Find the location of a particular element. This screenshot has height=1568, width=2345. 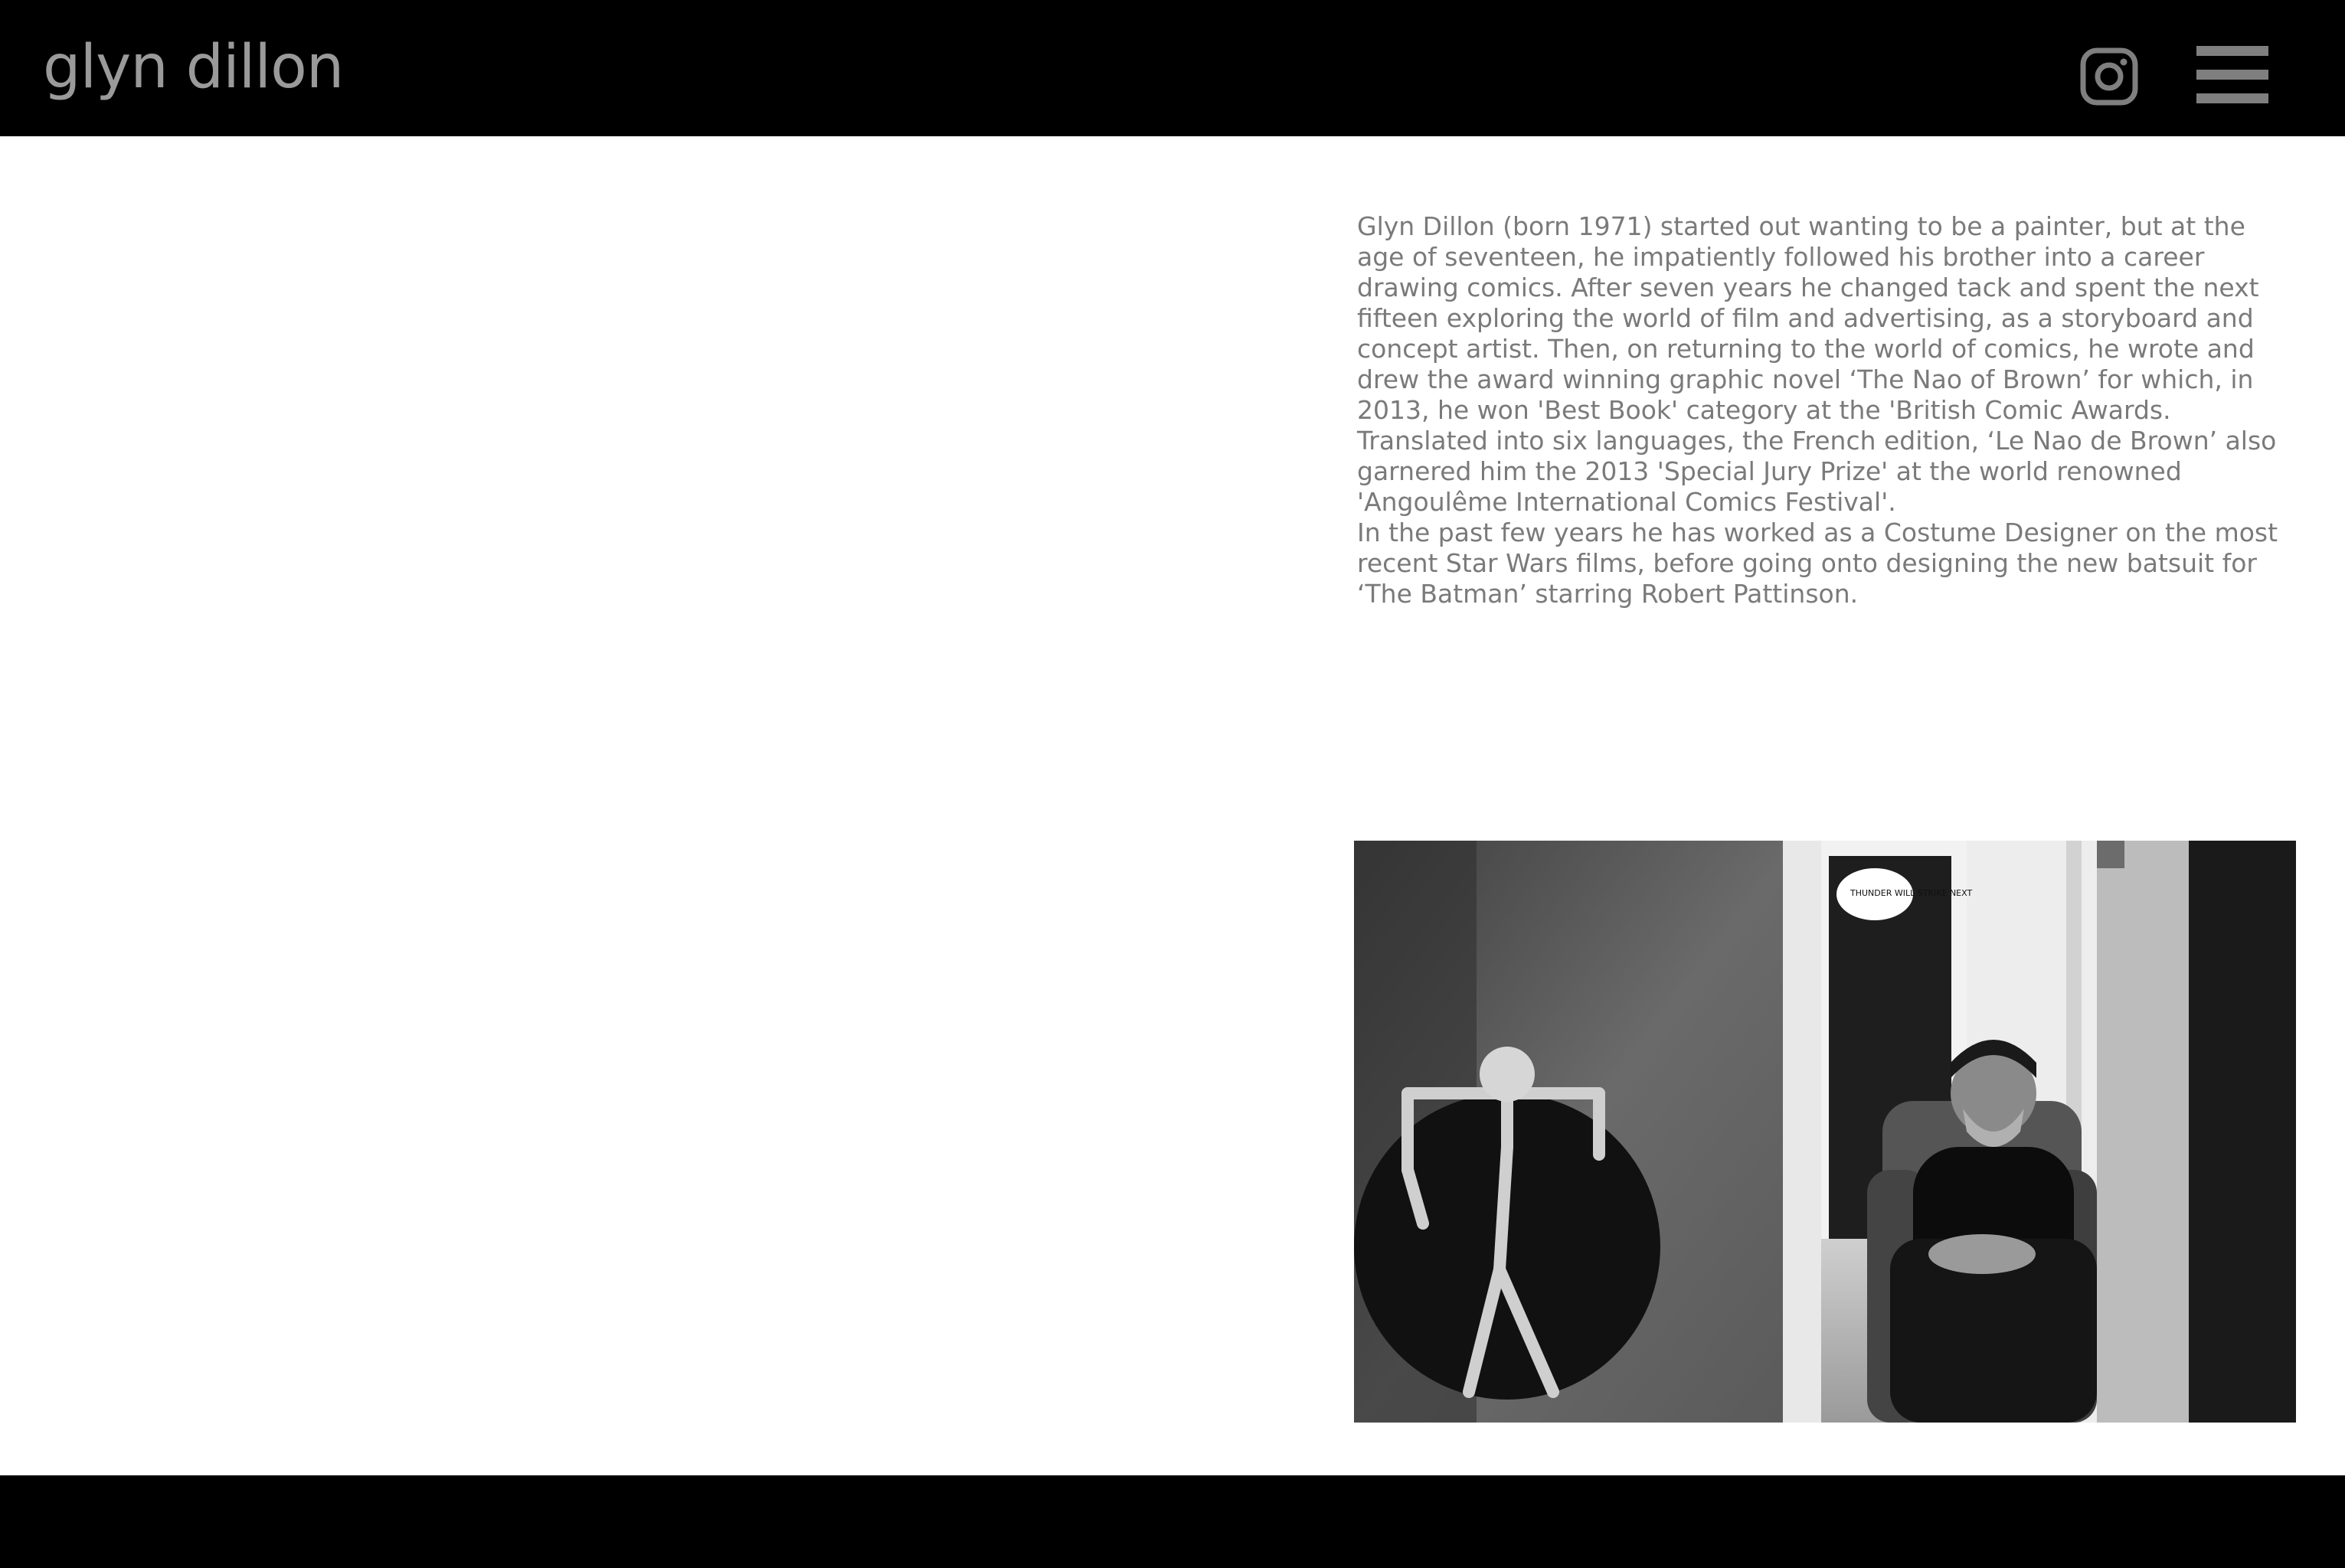

top-navigation-bar: glyn dillon is located at coordinates (1172, 68).